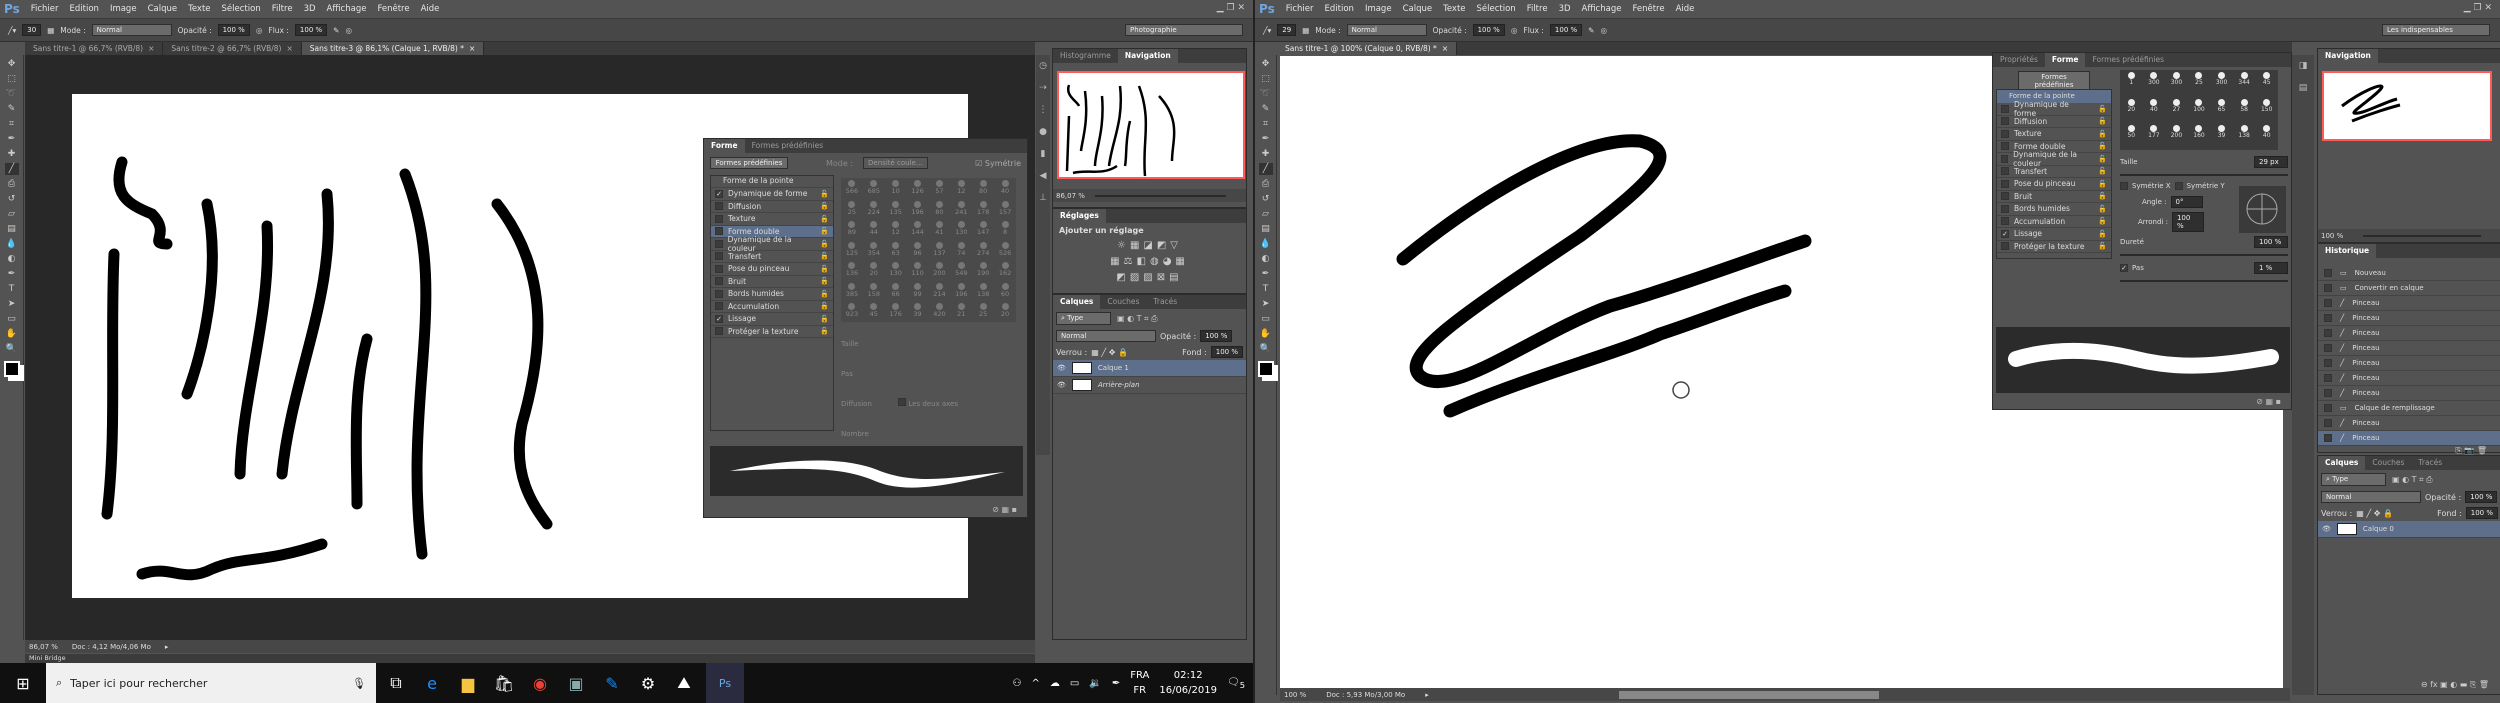 This screenshot has width=2500, height=703. I want to click on menu-item: Filtre, so click(1537, 9).